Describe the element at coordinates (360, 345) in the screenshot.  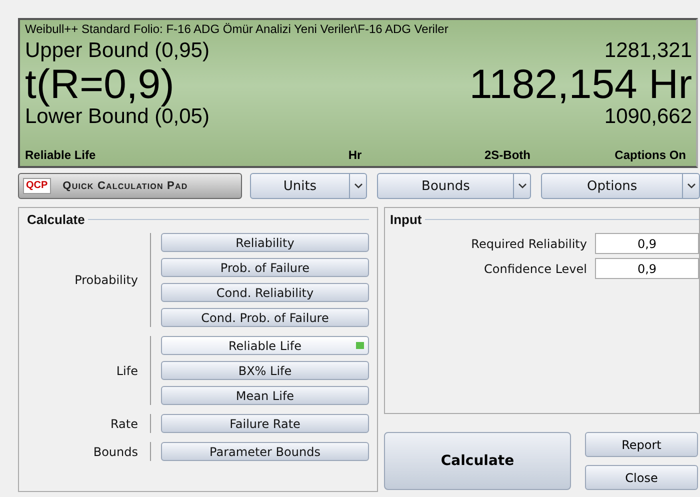
I see `selected-indicator` at that location.